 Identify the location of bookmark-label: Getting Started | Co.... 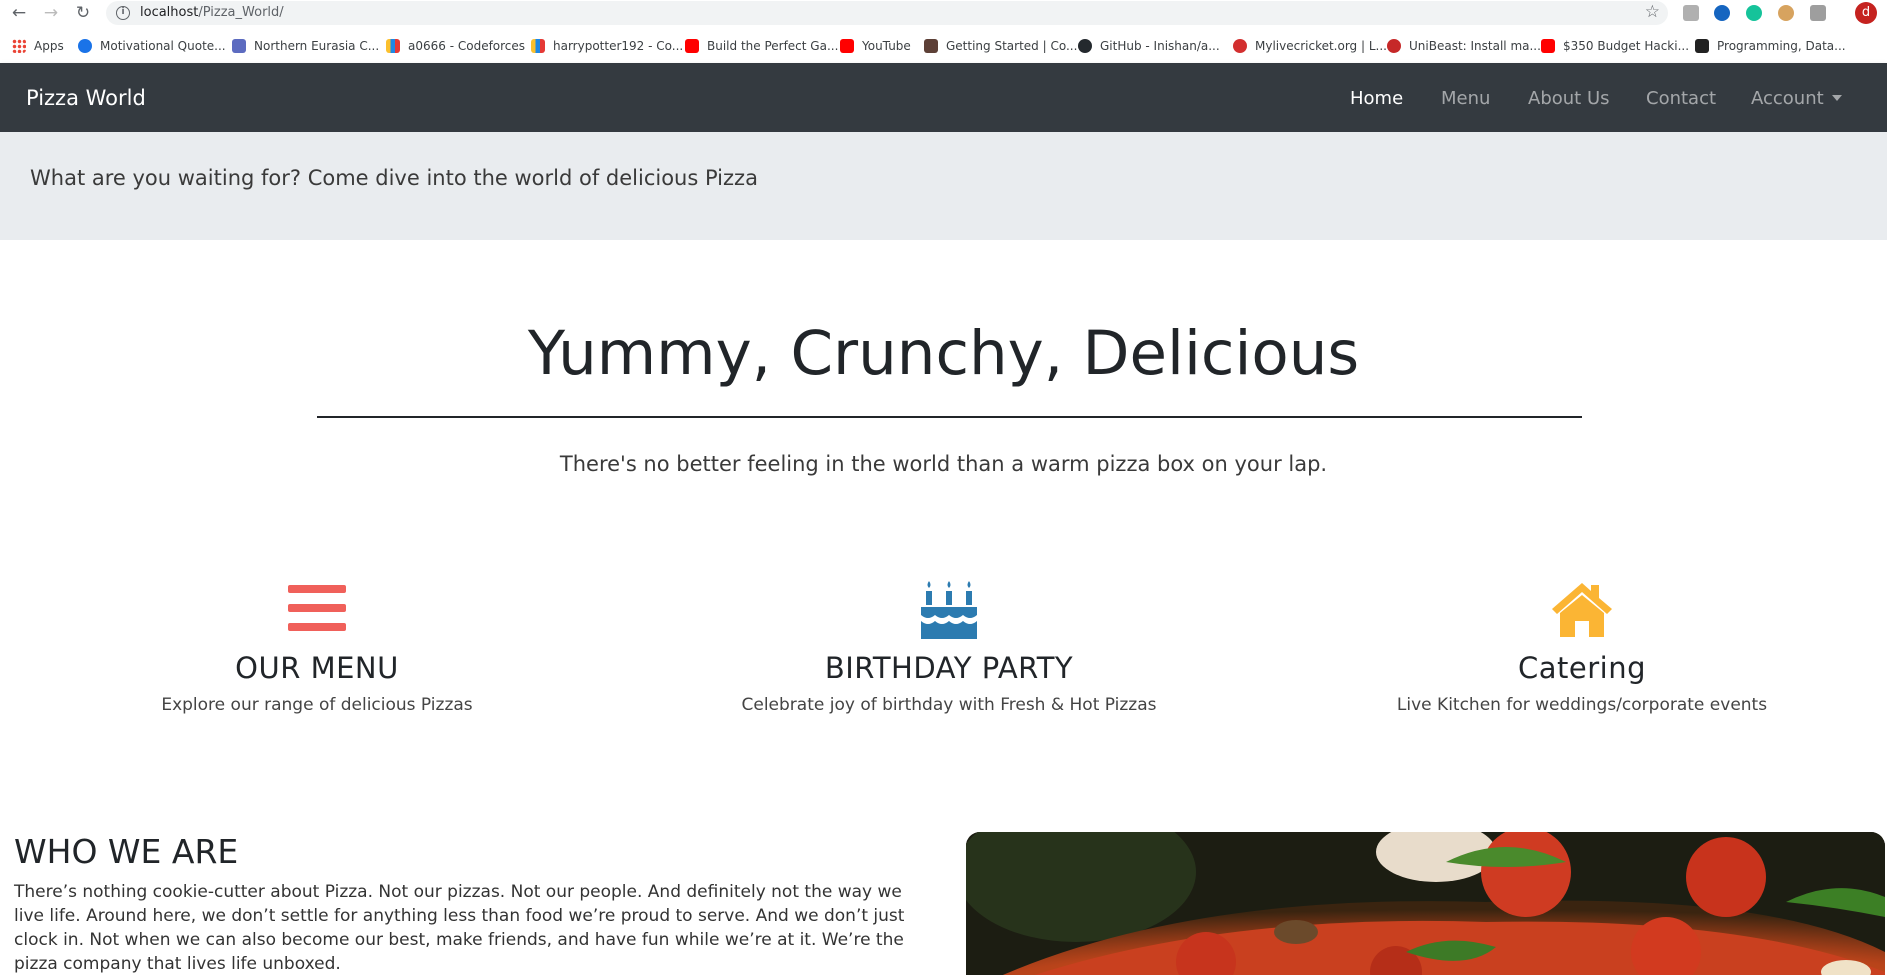
(1012, 46).